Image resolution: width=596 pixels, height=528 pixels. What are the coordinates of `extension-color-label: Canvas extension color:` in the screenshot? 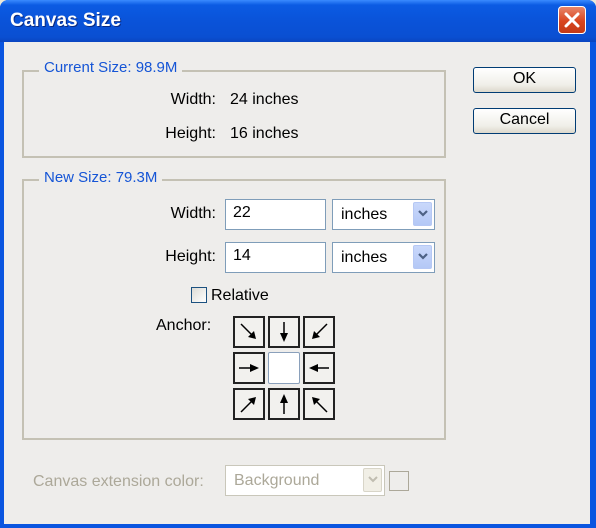 It's located at (118, 481).